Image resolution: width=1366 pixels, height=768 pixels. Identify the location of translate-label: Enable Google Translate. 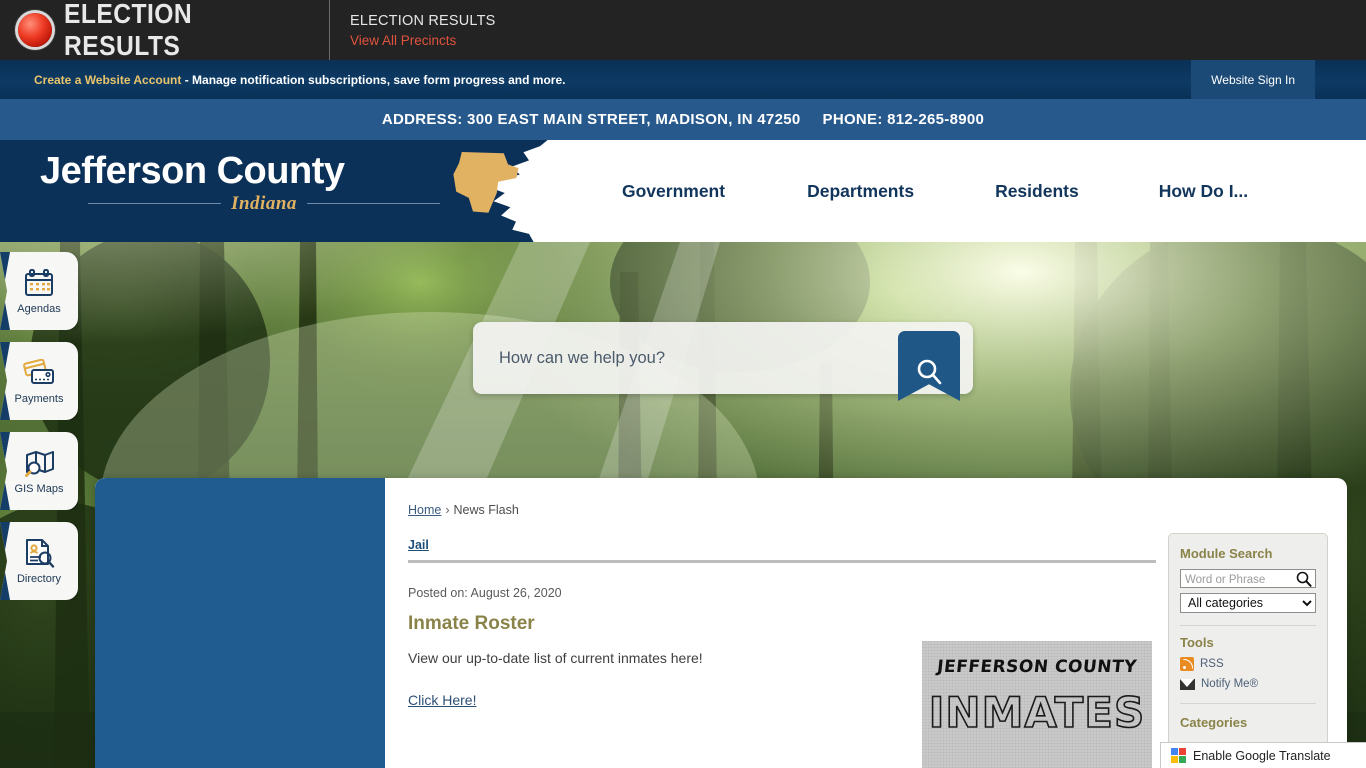
(1262, 755).